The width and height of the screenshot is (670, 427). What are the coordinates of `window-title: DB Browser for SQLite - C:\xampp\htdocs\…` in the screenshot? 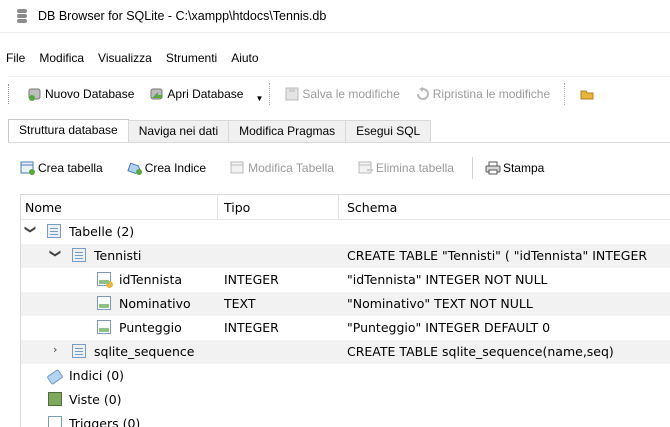 It's located at (182, 16).